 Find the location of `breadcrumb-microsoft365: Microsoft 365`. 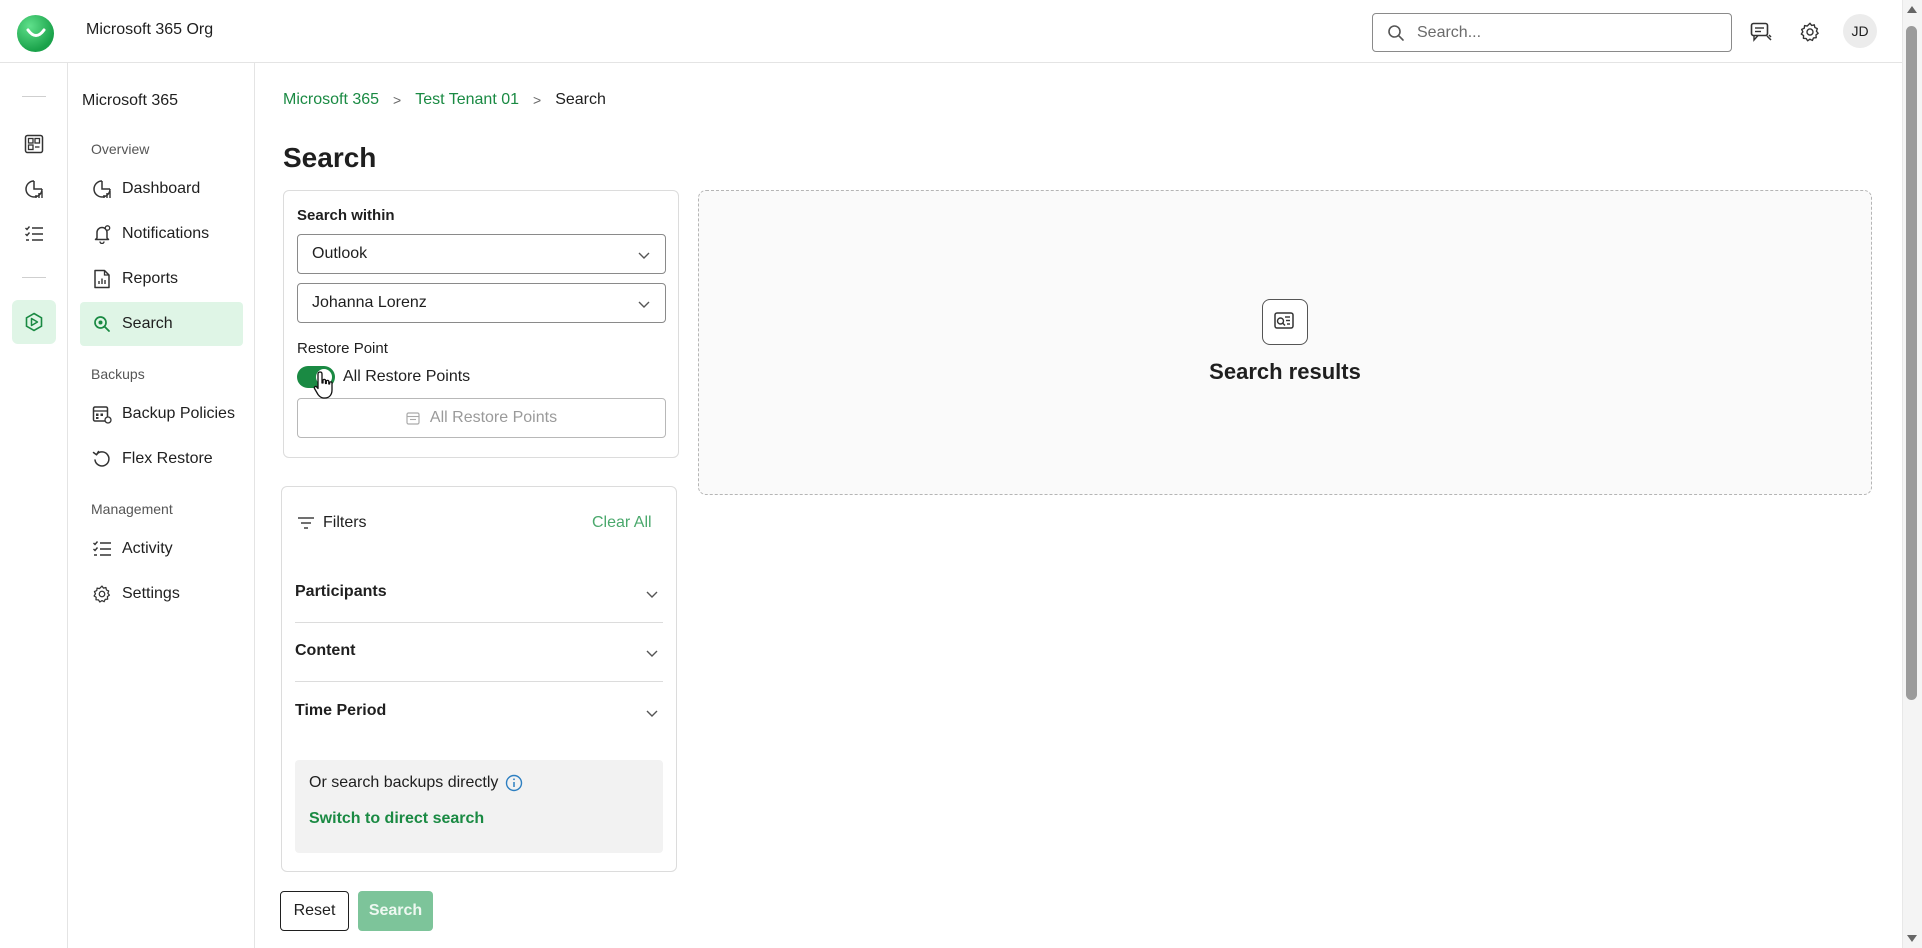

breadcrumb-microsoft365: Microsoft 365 is located at coordinates (331, 100).